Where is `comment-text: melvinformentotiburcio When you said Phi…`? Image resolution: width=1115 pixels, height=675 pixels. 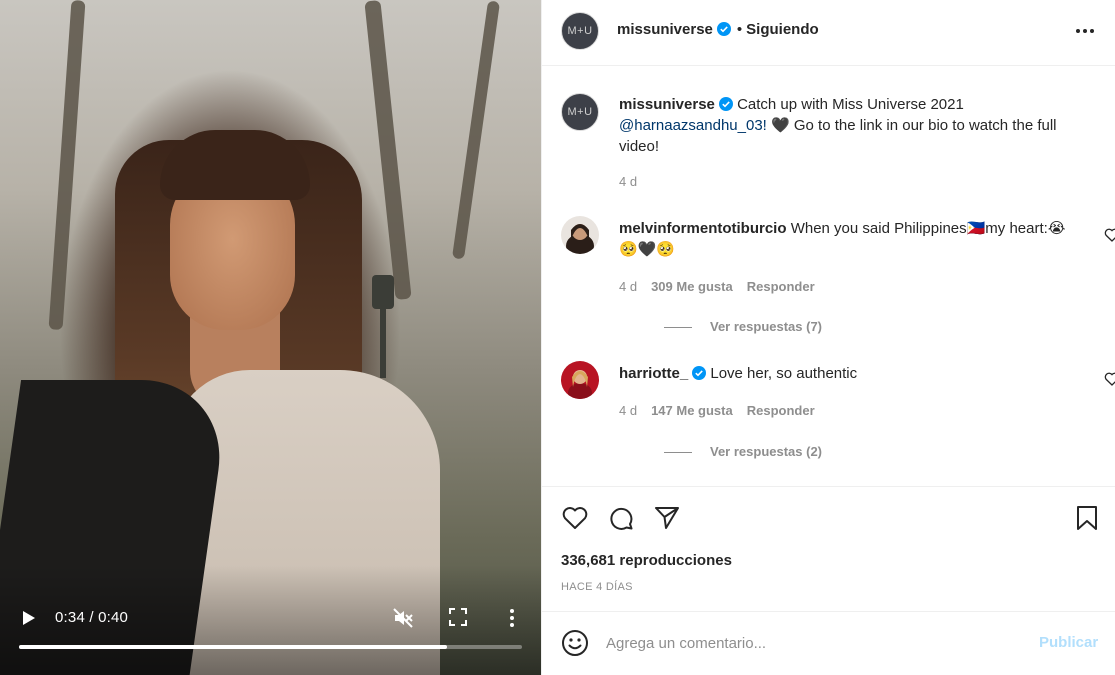 comment-text: melvinformentotiburcio When you said Phi… is located at coordinates (849, 239).